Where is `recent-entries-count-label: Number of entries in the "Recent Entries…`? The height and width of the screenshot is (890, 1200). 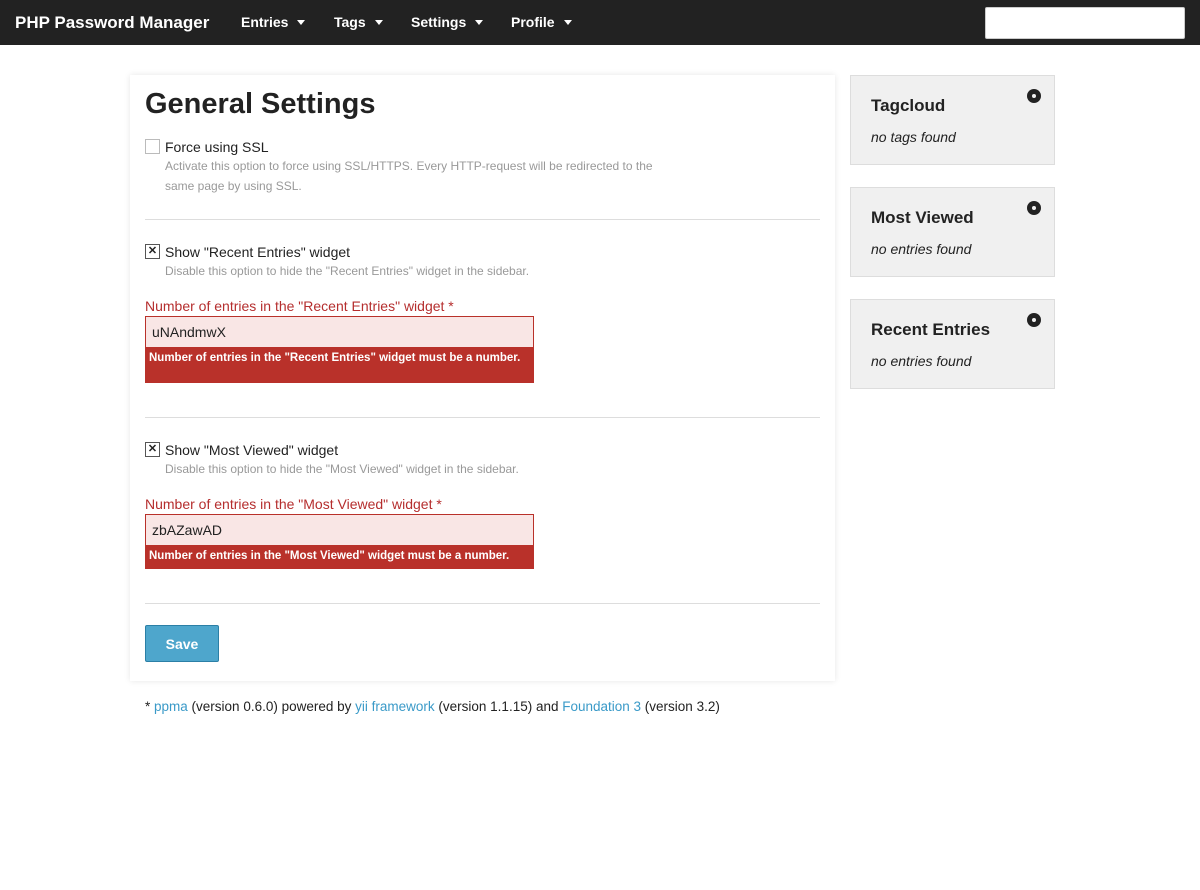 recent-entries-count-label: Number of entries in the "Recent Entries… is located at coordinates (299, 306).